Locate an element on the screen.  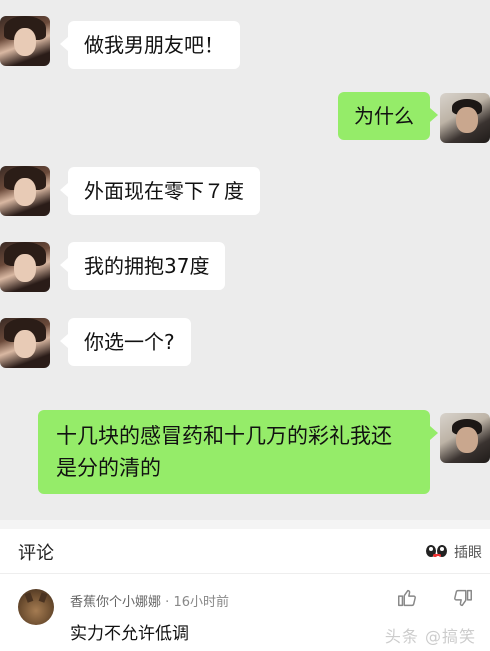
message-bubble: 为什么 is located at coordinates (388, 116).